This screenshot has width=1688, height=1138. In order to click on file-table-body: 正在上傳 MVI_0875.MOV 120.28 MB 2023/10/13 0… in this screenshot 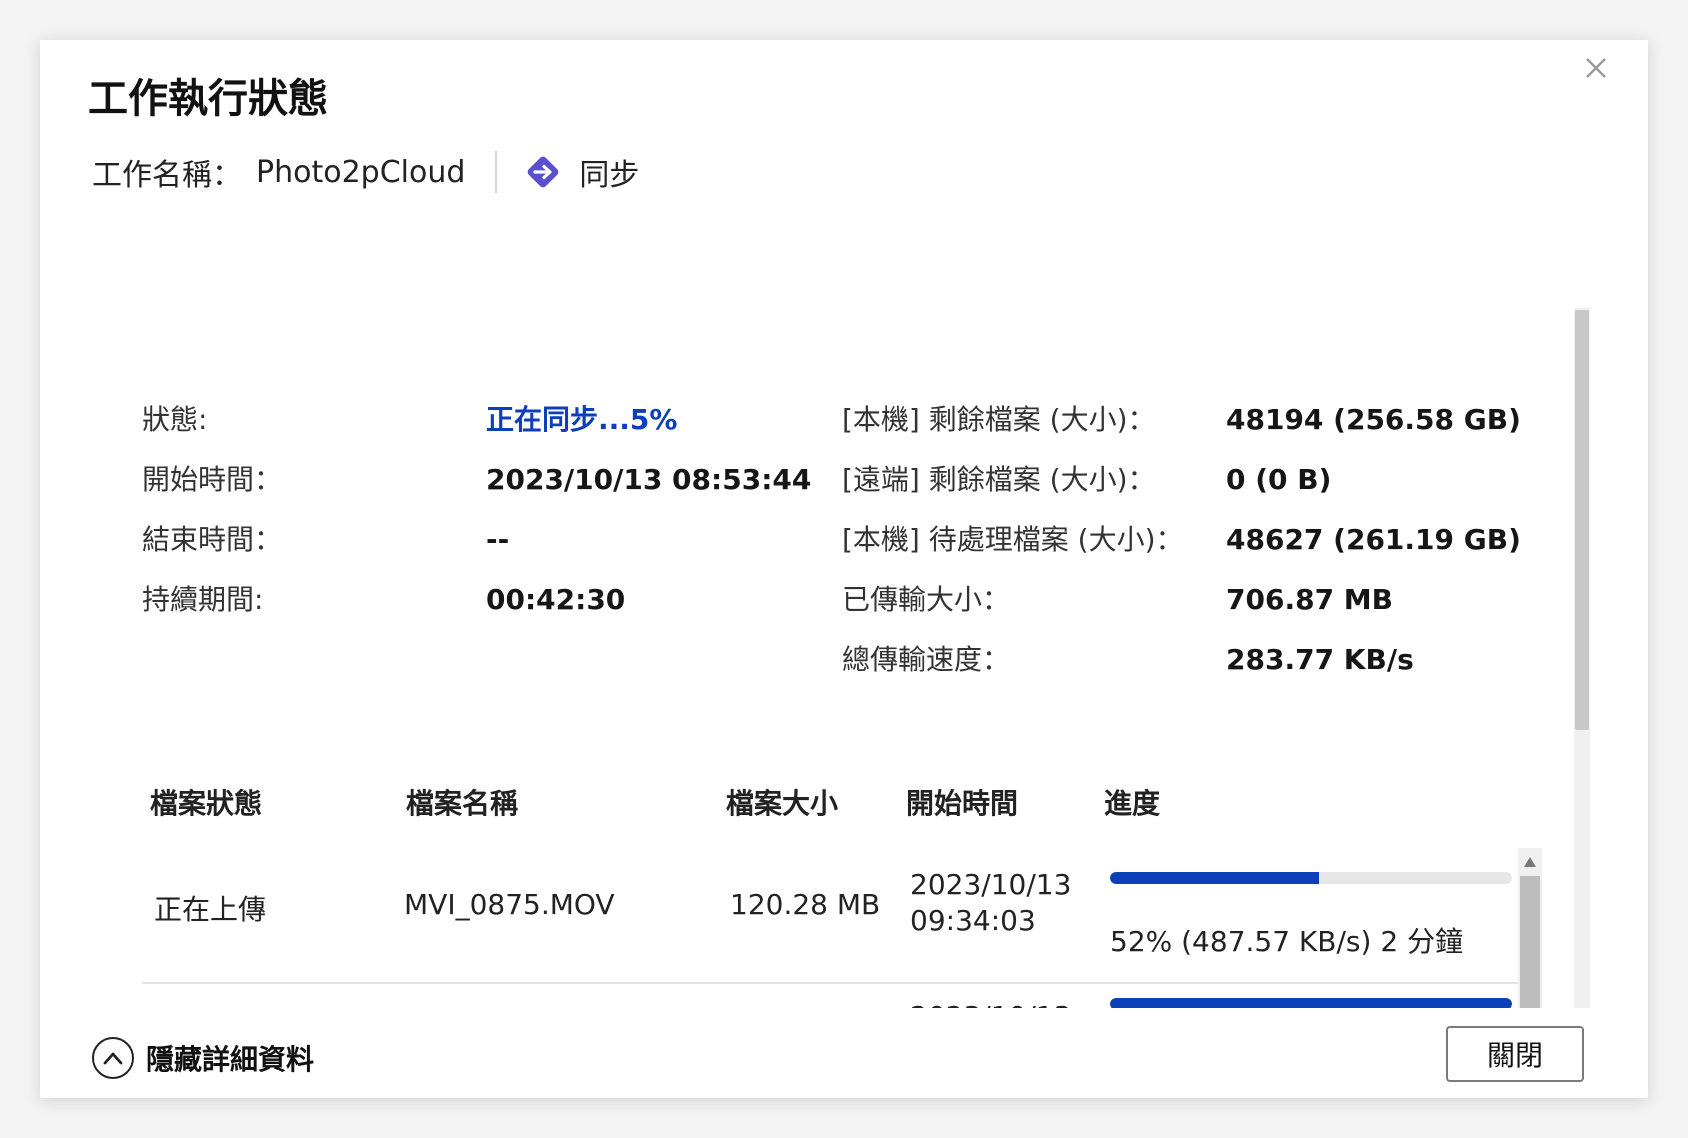, I will do `click(838, 928)`.